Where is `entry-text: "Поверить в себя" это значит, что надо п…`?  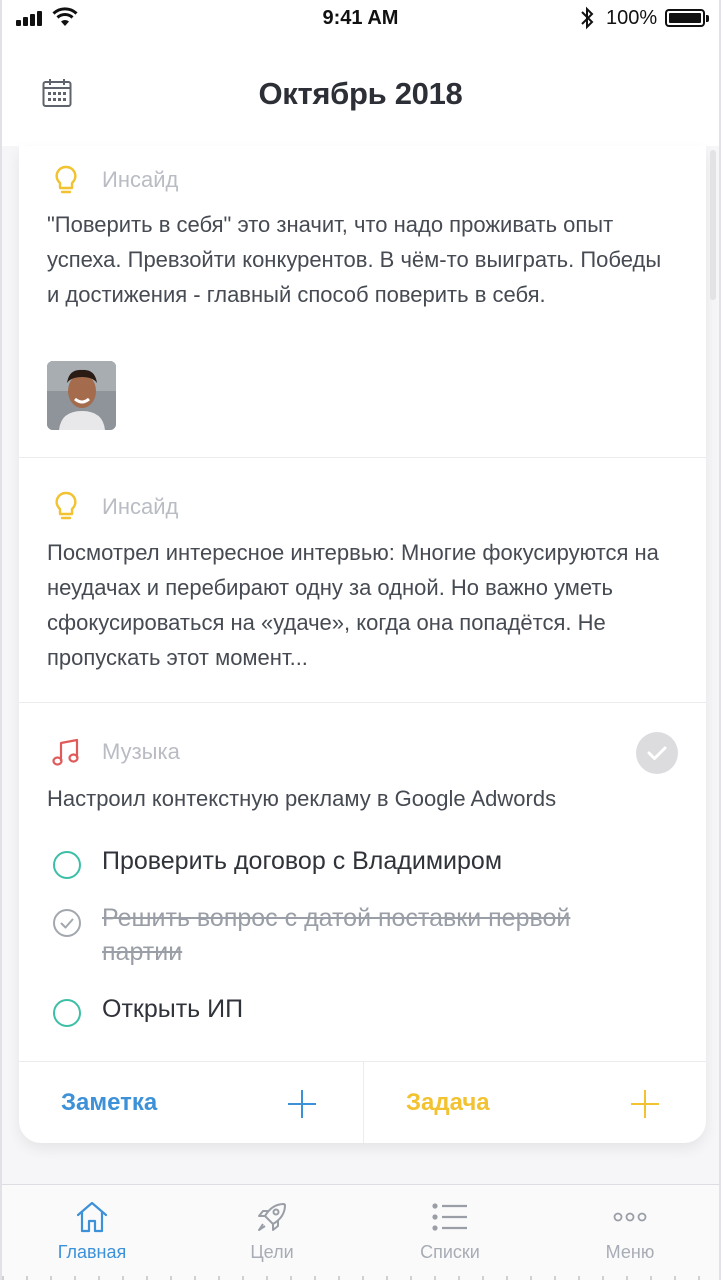 entry-text: "Поверить в себя" это значит, что надо п… is located at coordinates (363, 259).